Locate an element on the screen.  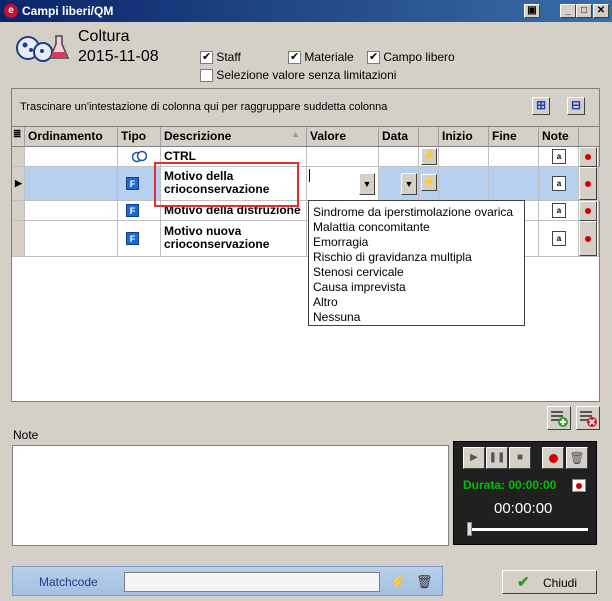
staff-checkbox: Staff is located at coordinates (220, 57).